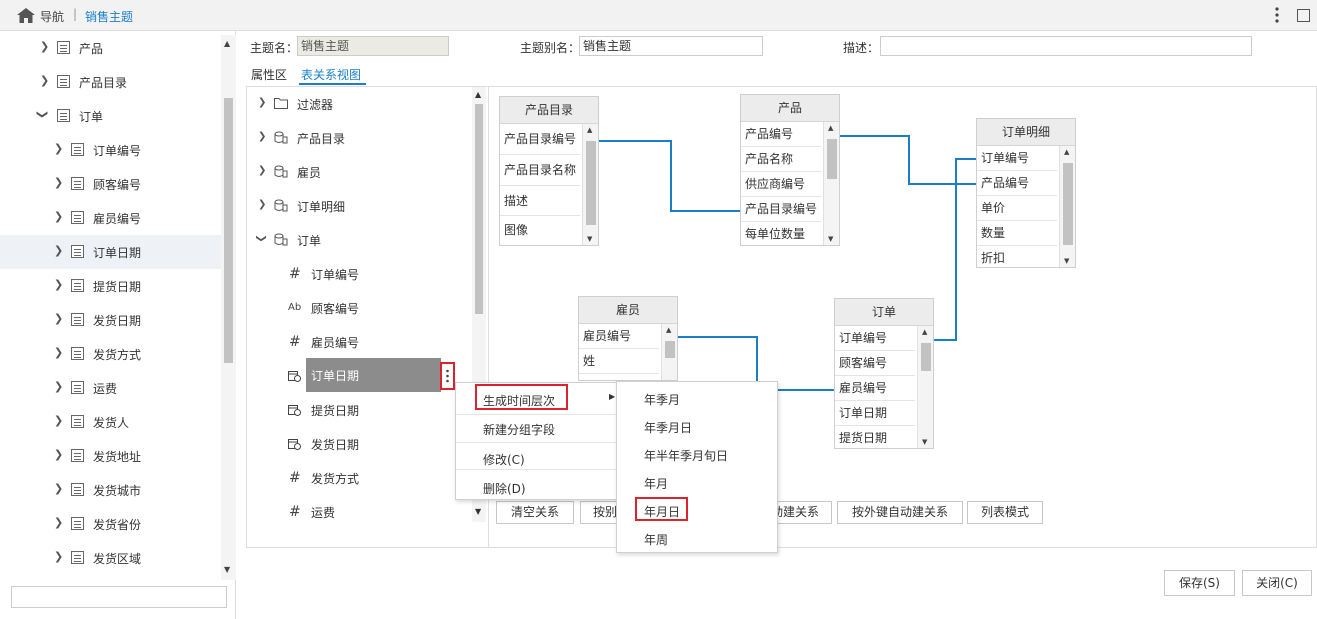 The image size is (1317, 619). I want to click on time-hierarchy-submenu: 年季月 年季月日 年半年季月旬日 年月 年月日 年周, so click(697, 467).